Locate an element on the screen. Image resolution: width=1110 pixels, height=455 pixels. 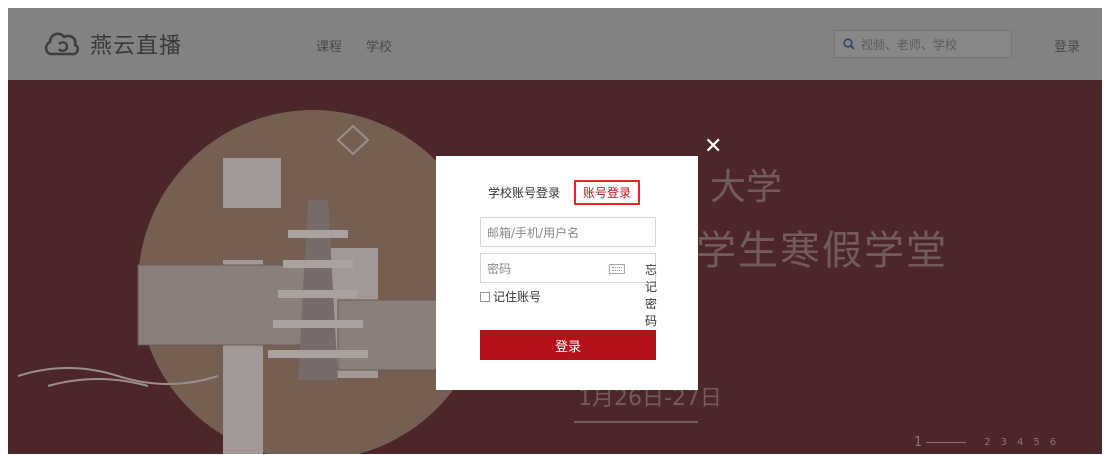
forgot-password-link: 忘记密码 is located at coordinates (651, 295).